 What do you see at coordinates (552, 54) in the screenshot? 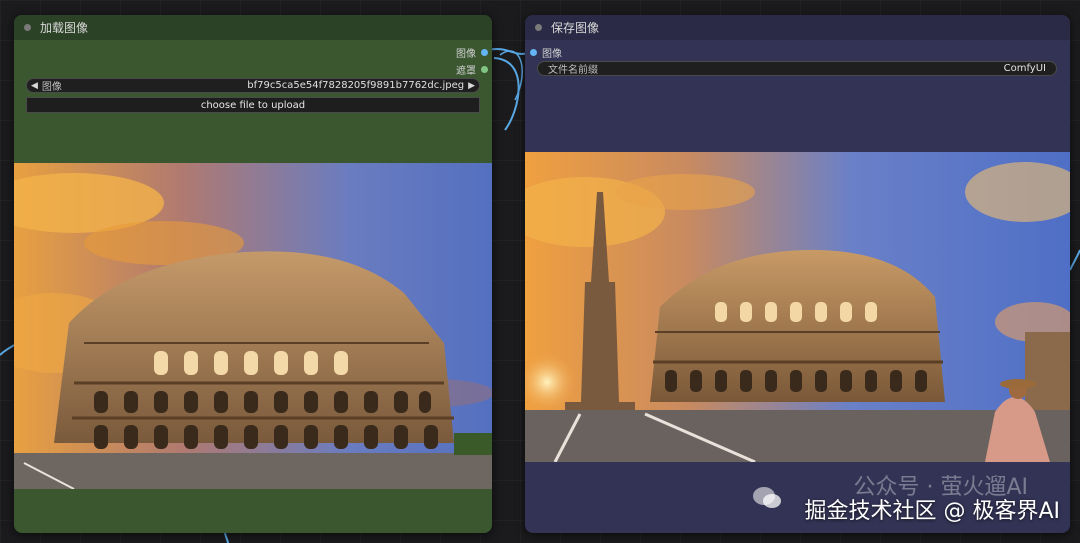
I see `input-image-label: 图像` at bounding box center [552, 54].